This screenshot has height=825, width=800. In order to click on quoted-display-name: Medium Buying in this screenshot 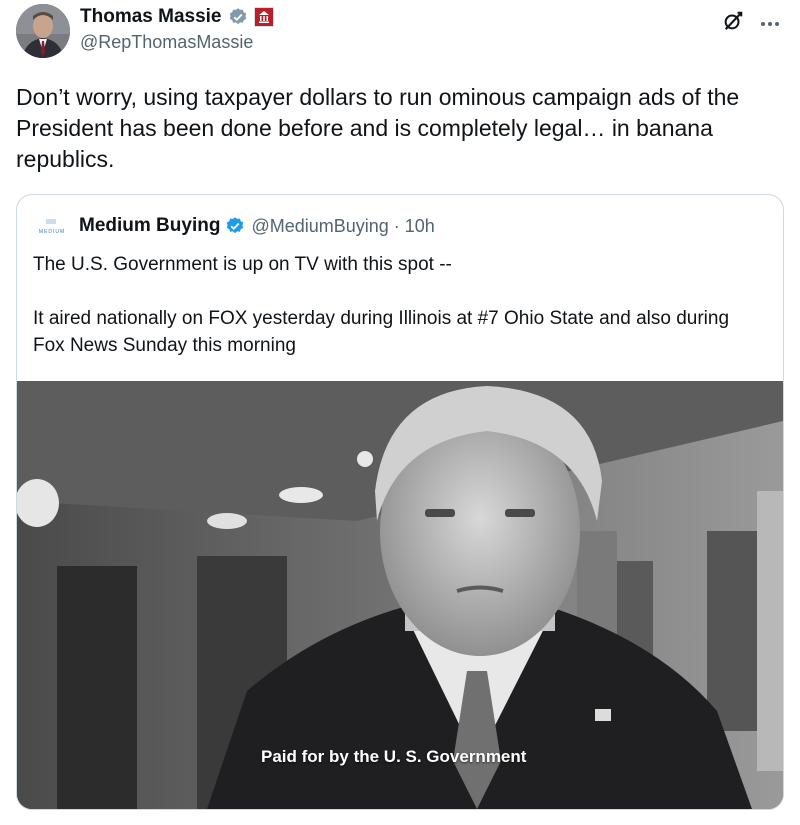, I will do `click(149, 226)`.